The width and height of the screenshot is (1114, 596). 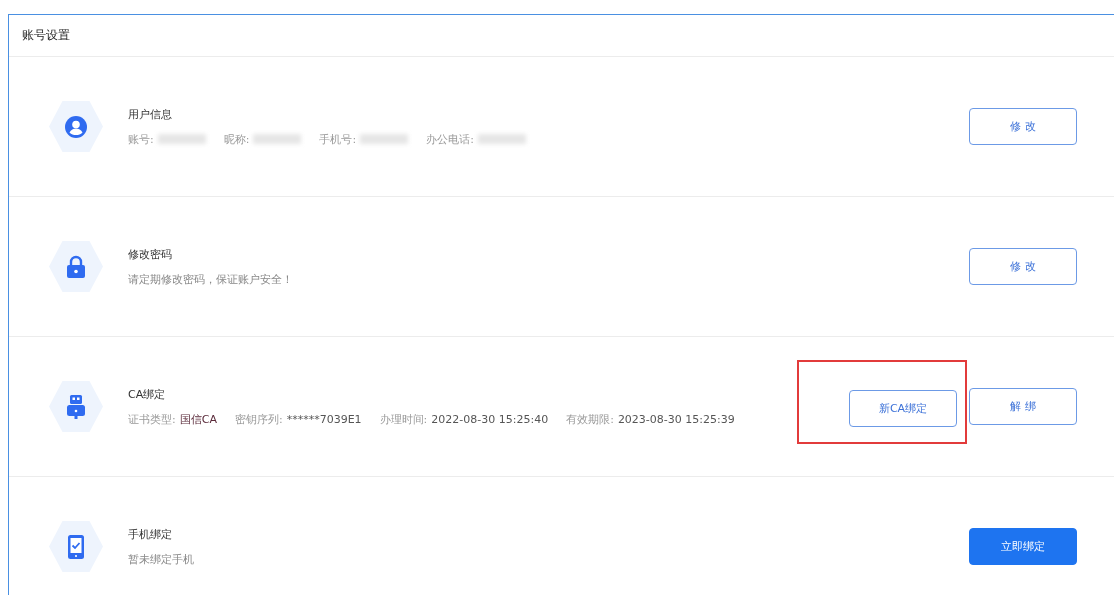 I want to click on section-description: 暂未绑定手机, so click(x=161, y=559).